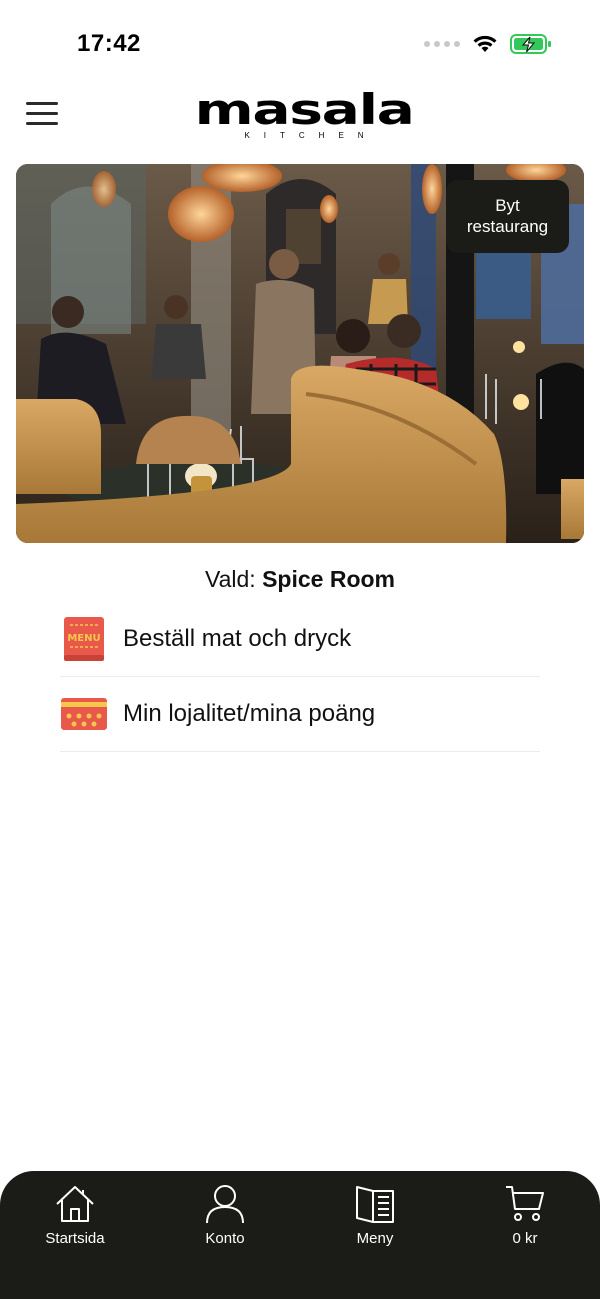 The image size is (600, 1299). I want to click on loyalty-card-icon, so click(84, 714).